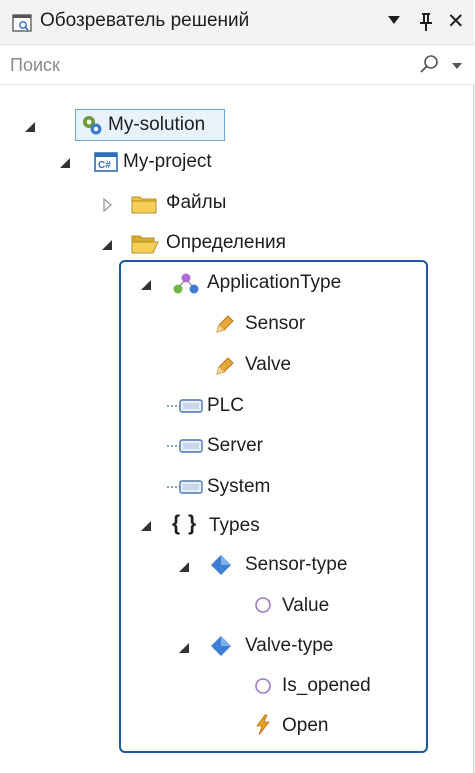 The image size is (475, 773). What do you see at coordinates (104, 165) in the screenshot?
I see `svg-text: C#` at bounding box center [104, 165].